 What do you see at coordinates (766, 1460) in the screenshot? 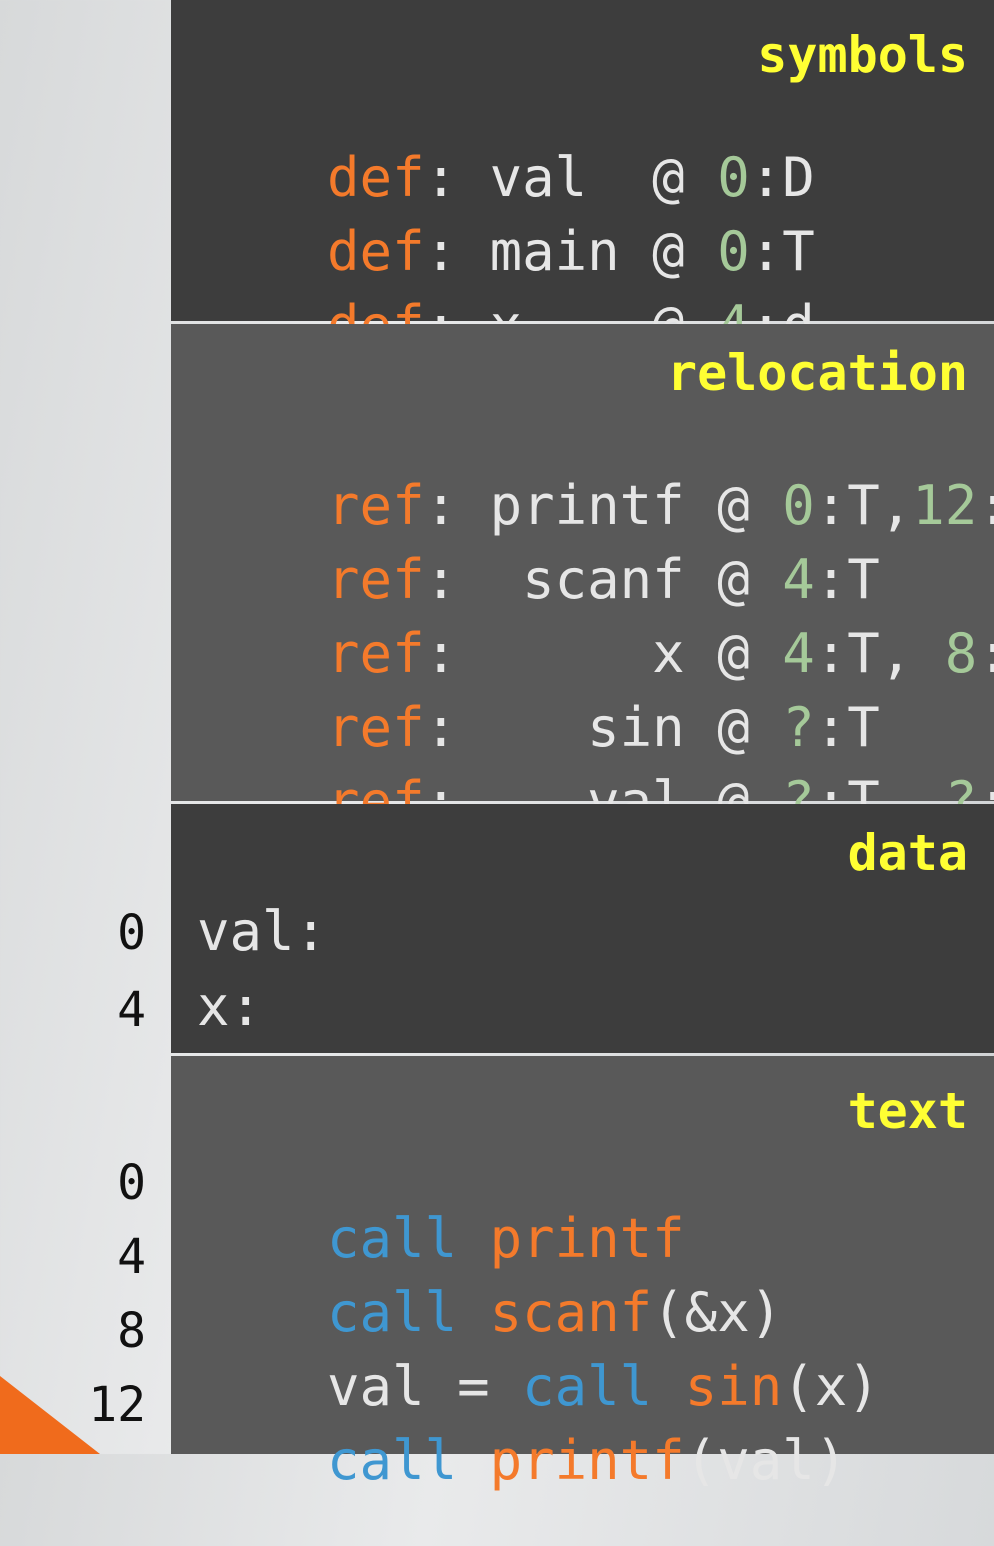
I see `code-args: (val)` at bounding box center [766, 1460].